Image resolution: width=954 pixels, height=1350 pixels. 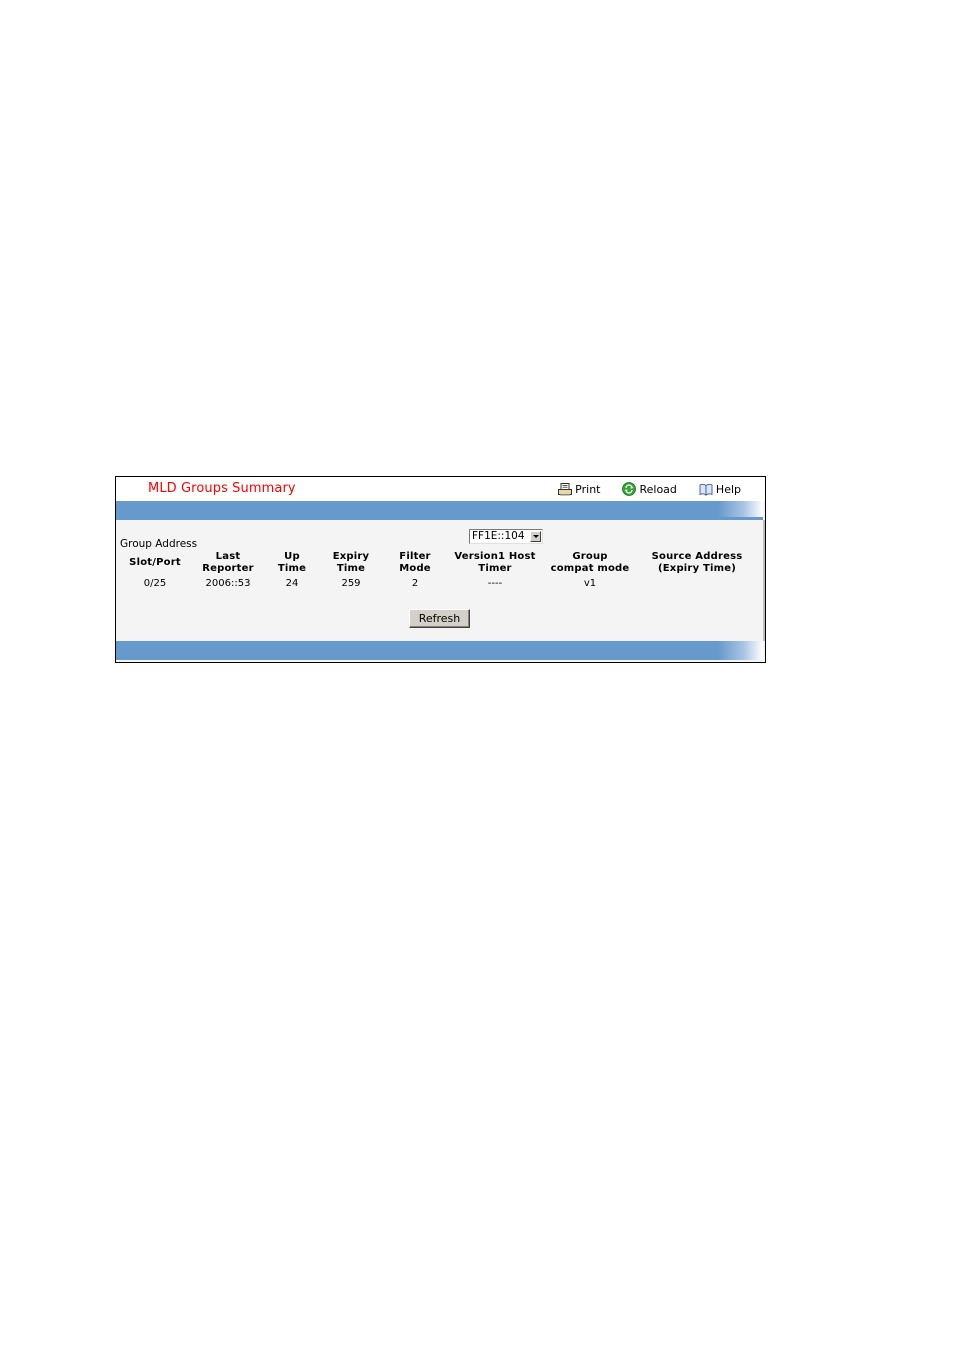 I want to click on header-text: Source Address, so click(x=697, y=556).